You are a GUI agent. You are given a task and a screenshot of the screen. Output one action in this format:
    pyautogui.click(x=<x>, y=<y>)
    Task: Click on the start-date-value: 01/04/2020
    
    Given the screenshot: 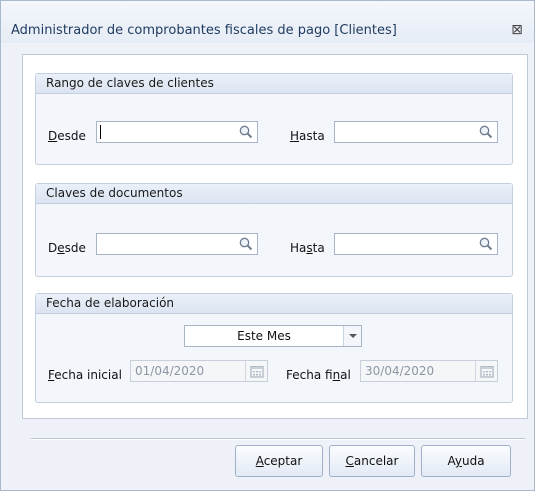 What is the action you would take?
    pyautogui.click(x=170, y=371)
    